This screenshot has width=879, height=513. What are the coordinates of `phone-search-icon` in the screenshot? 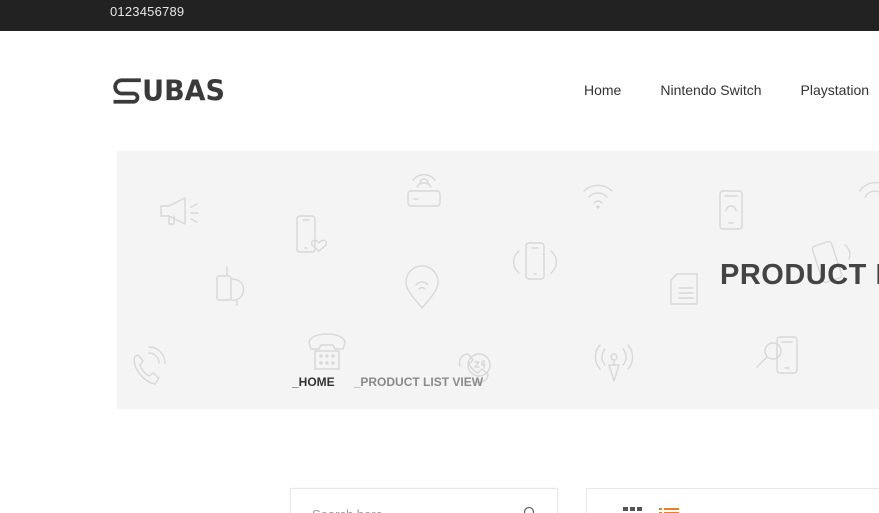 It's located at (777, 355).